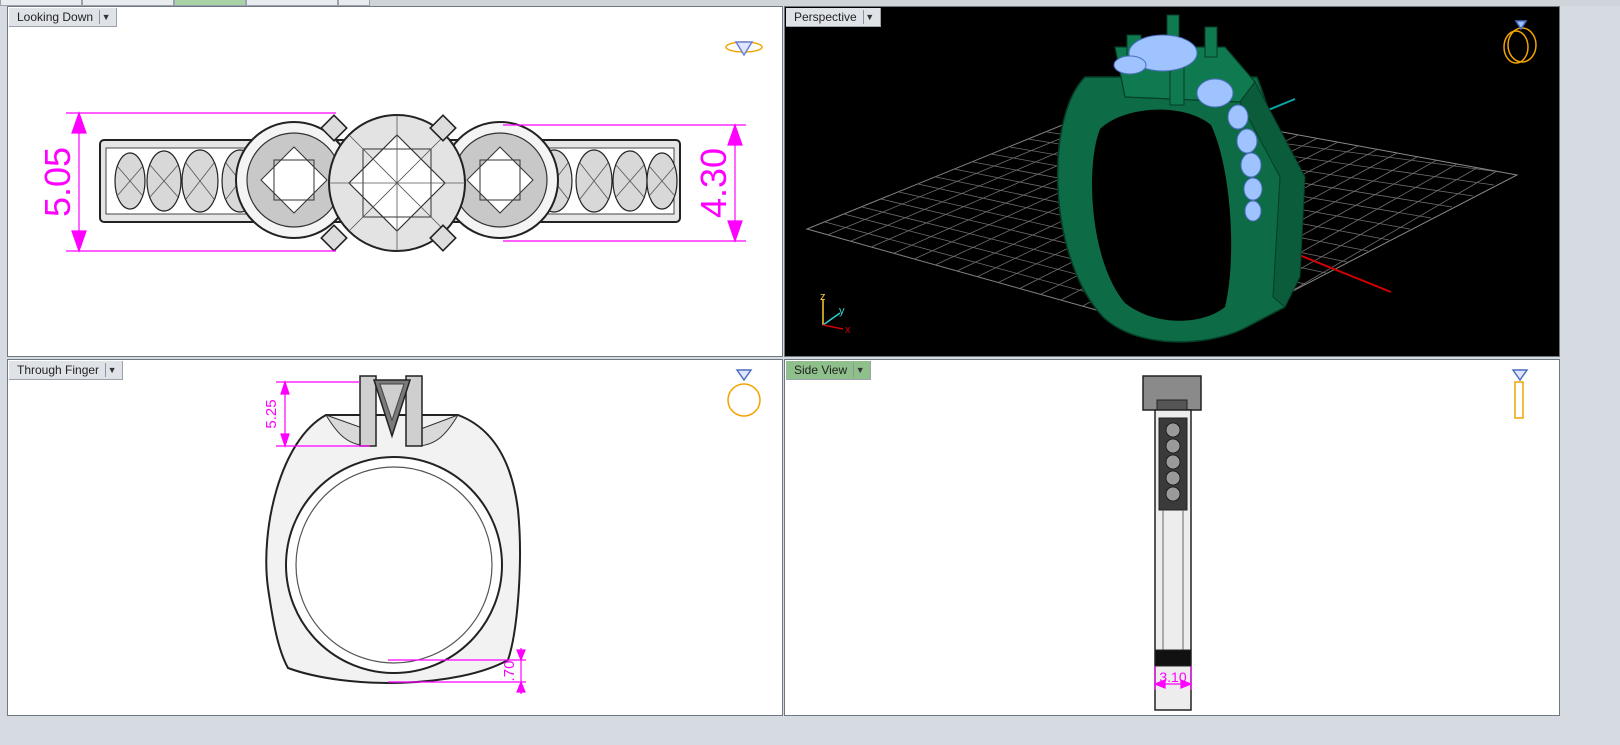  What do you see at coordinates (509, 671) in the screenshot?
I see `dim-label-shank-thickness: .70` at bounding box center [509, 671].